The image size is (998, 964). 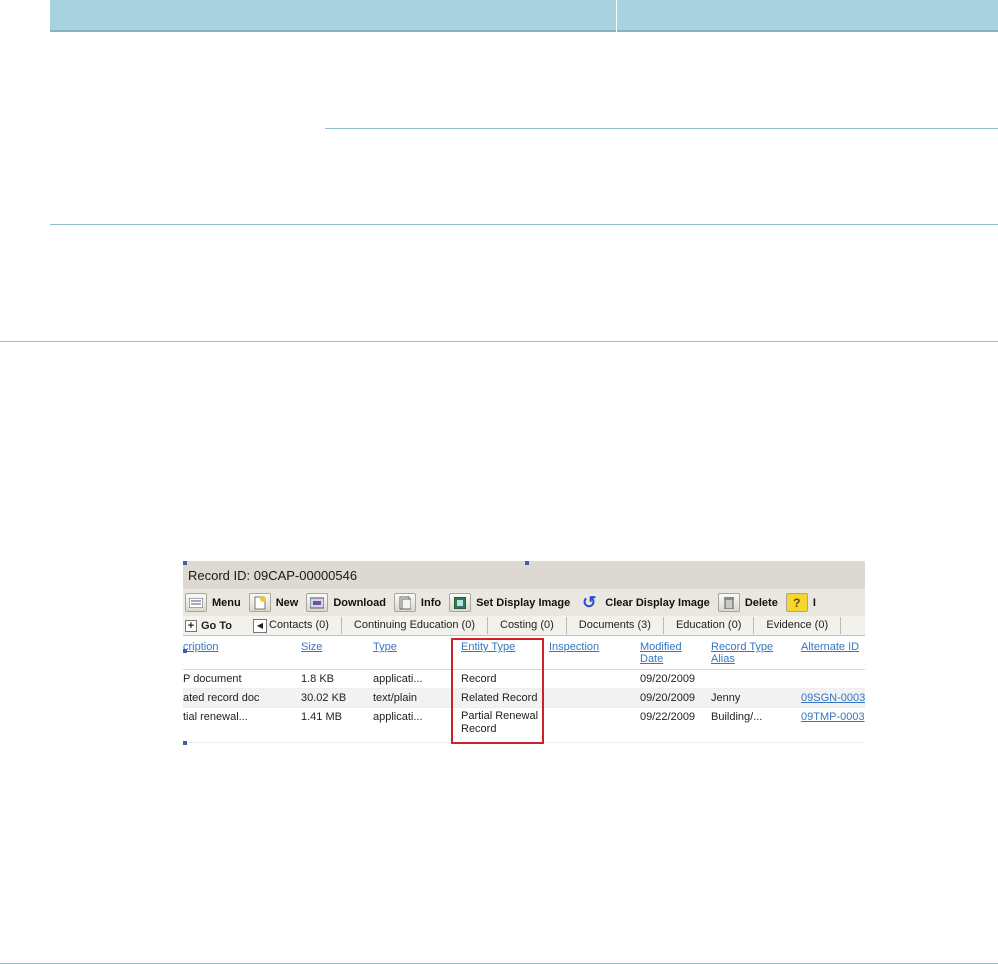 What do you see at coordinates (709, 625) in the screenshot?
I see `tab-education: Education (0)` at bounding box center [709, 625].